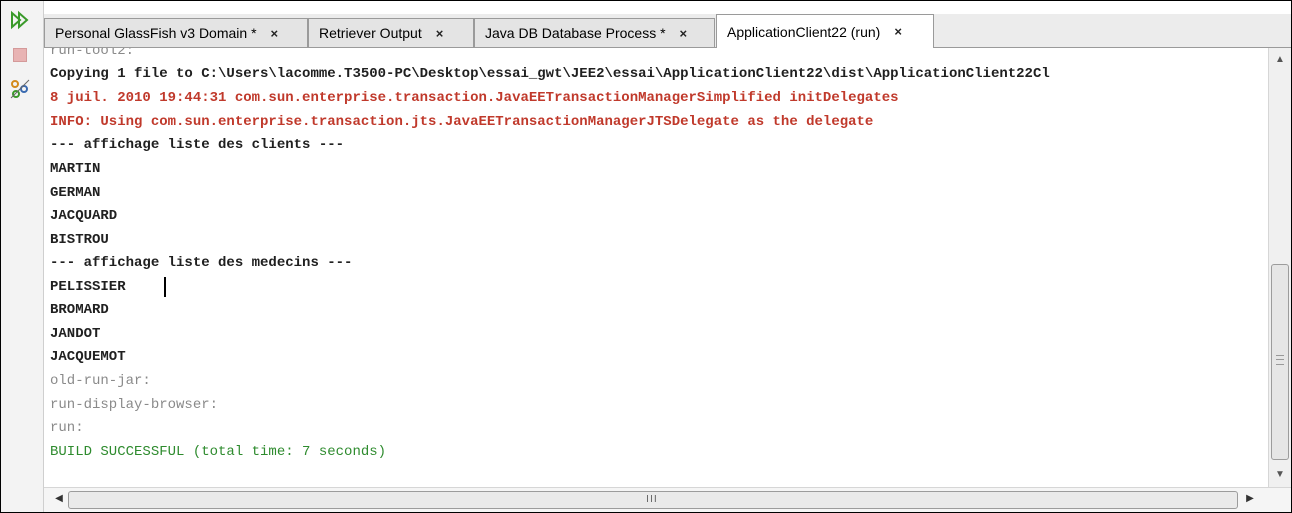  I want to click on tab-retriever-output: Retriever Output ×, so click(391, 32).